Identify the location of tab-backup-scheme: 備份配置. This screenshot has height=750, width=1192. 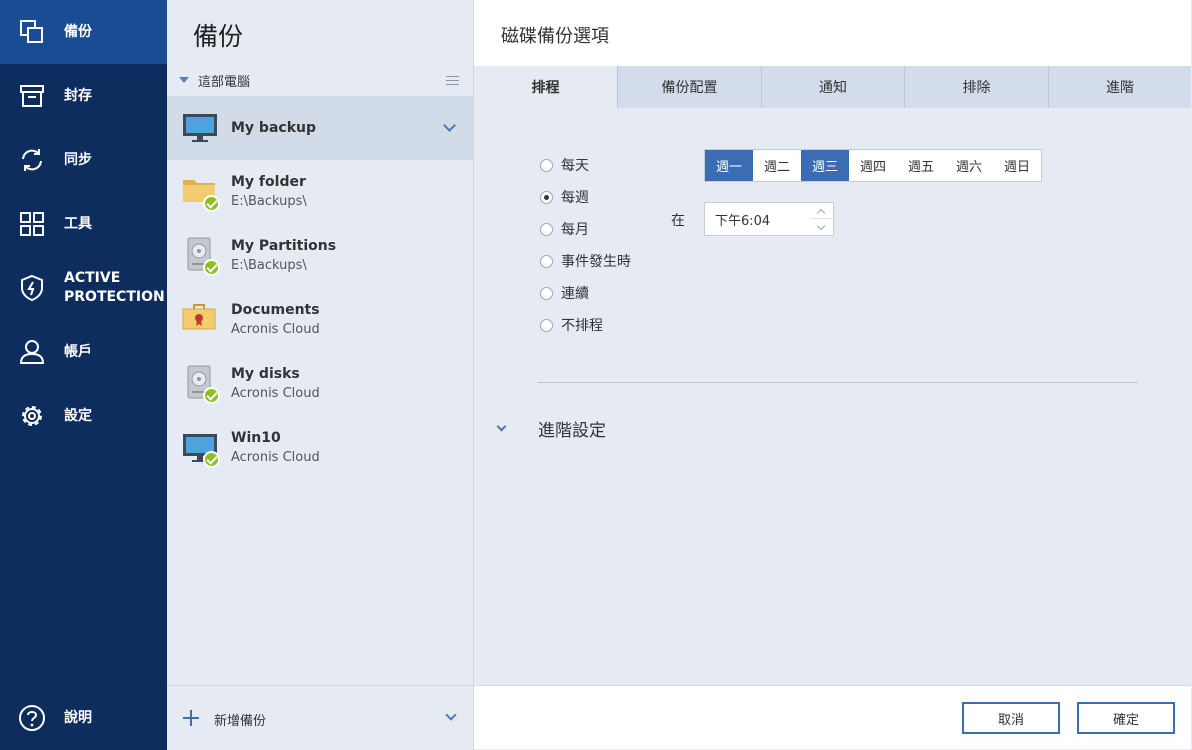
(689, 87).